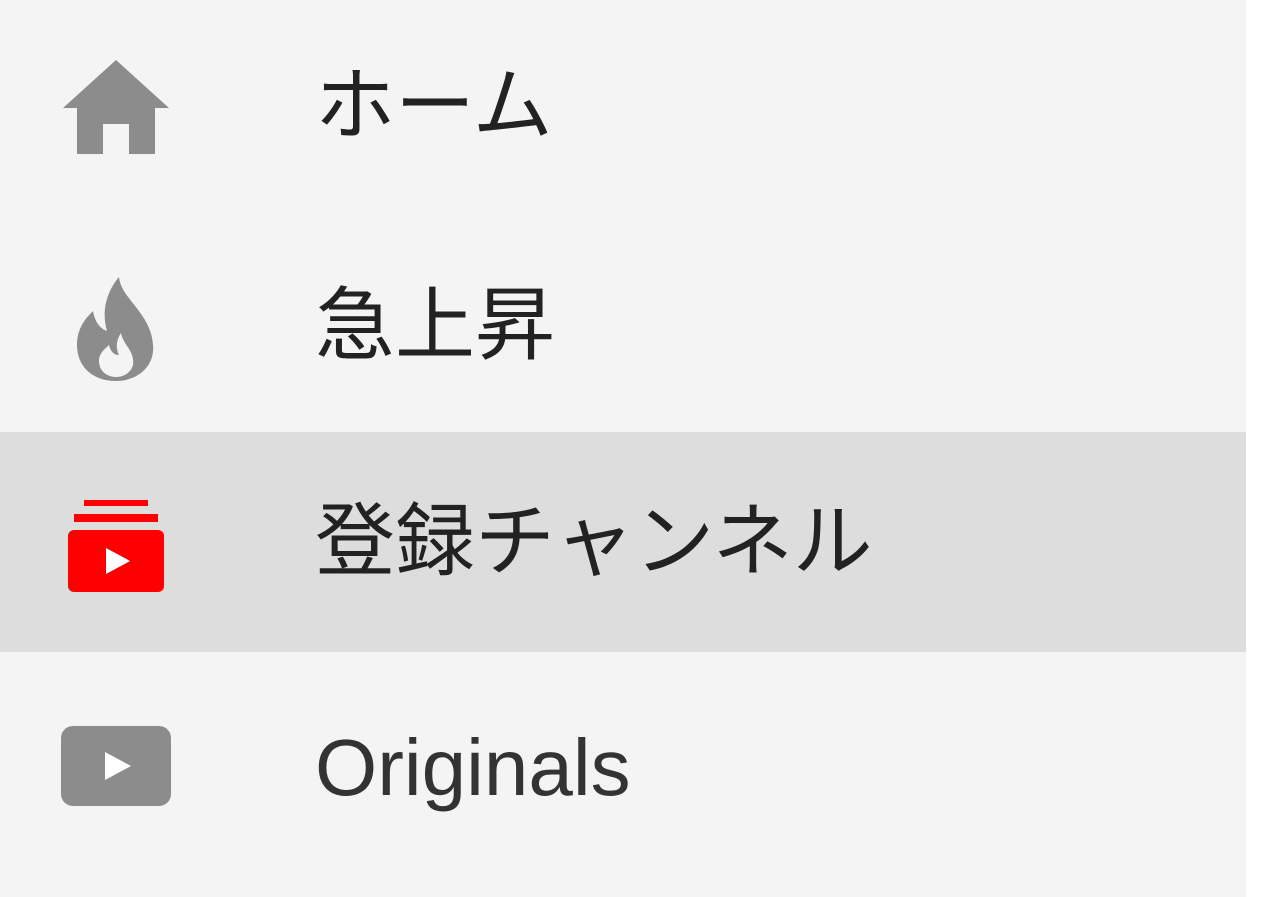 The image size is (1280, 897). Describe the element at coordinates (435, 325) in the screenshot. I see `sidebar-item-label: 急上昇` at that location.